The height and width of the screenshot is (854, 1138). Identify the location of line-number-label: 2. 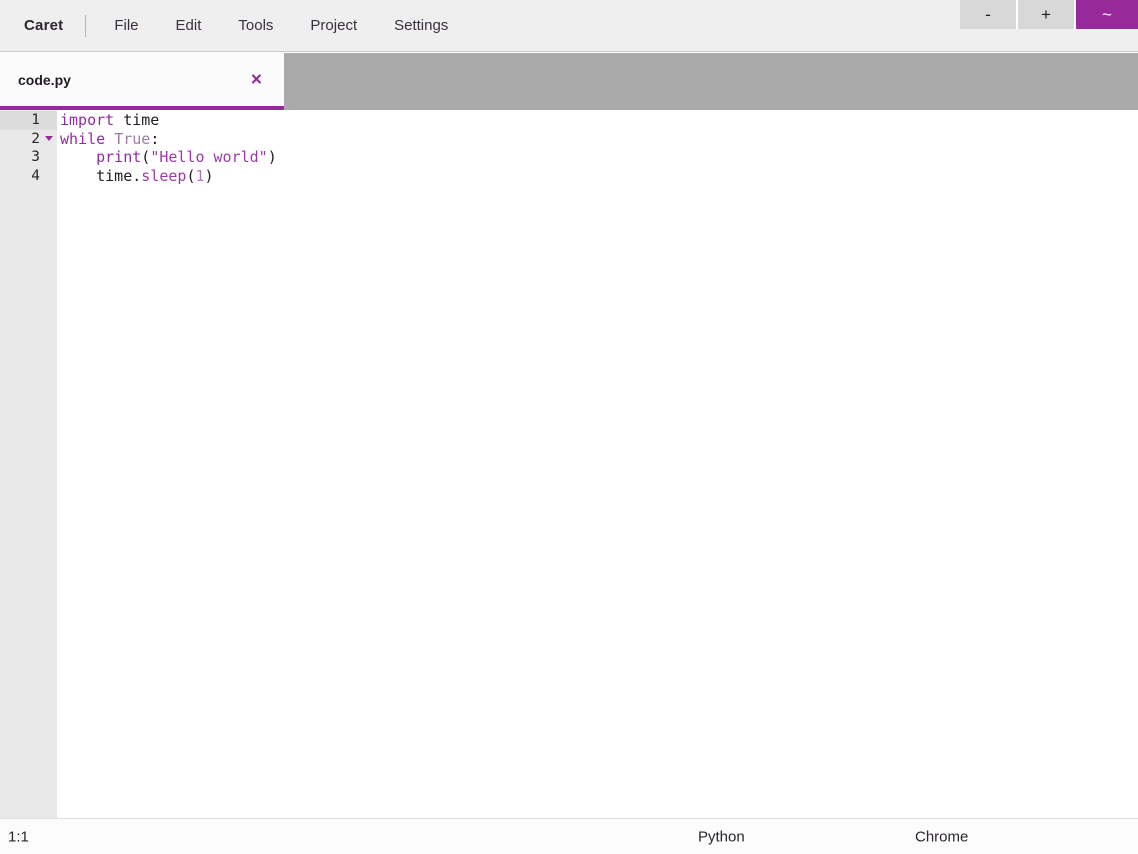
(35, 138).